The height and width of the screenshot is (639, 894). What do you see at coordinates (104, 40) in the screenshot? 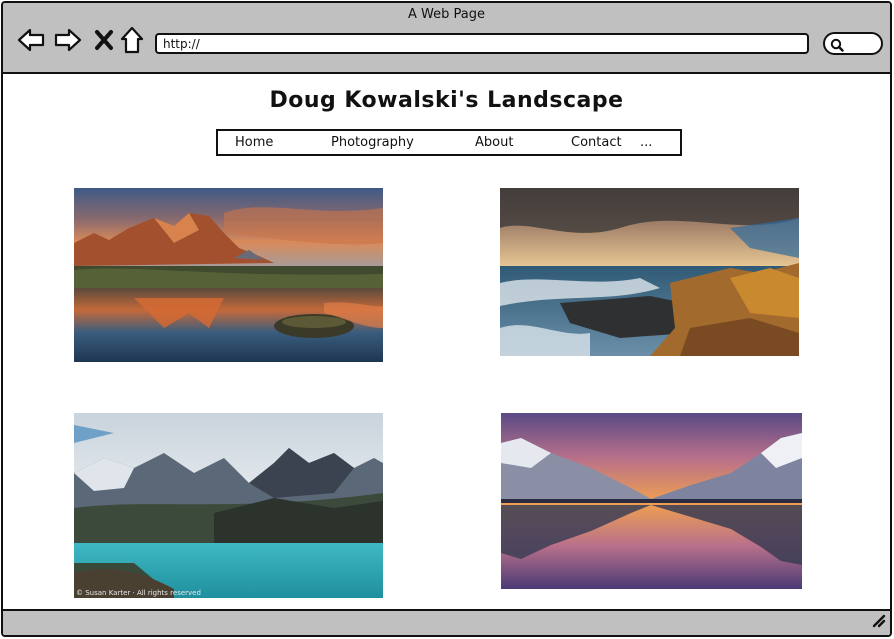
I see `close-x-icon` at bounding box center [104, 40].